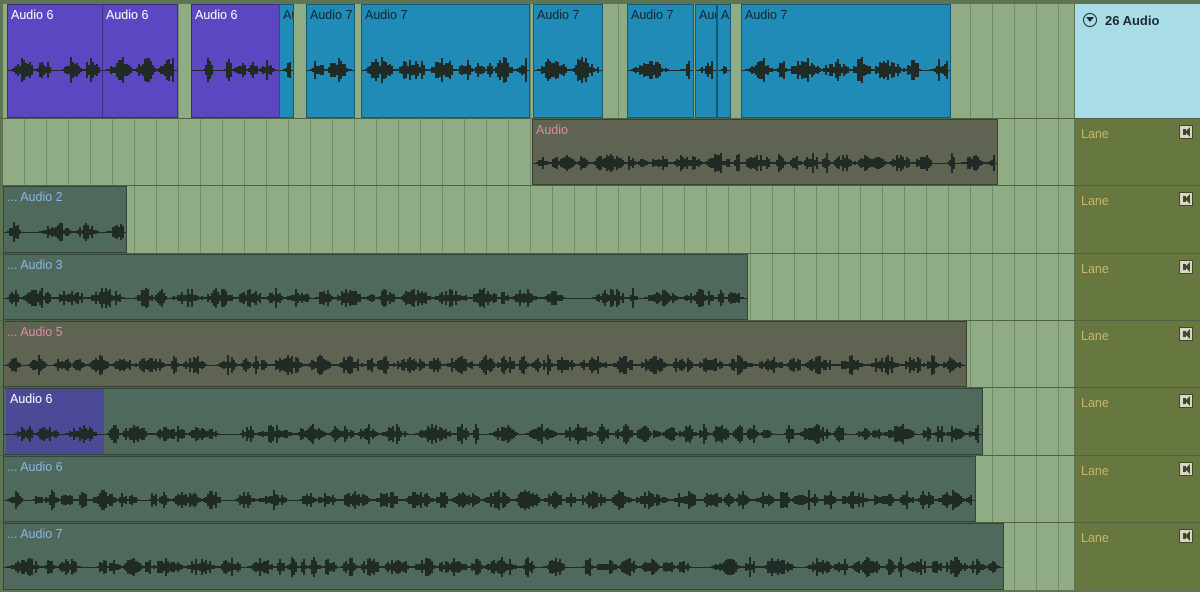 The width and height of the screenshot is (1200, 592). What do you see at coordinates (538, 219) in the screenshot?
I see `lane-grid` at bounding box center [538, 219].